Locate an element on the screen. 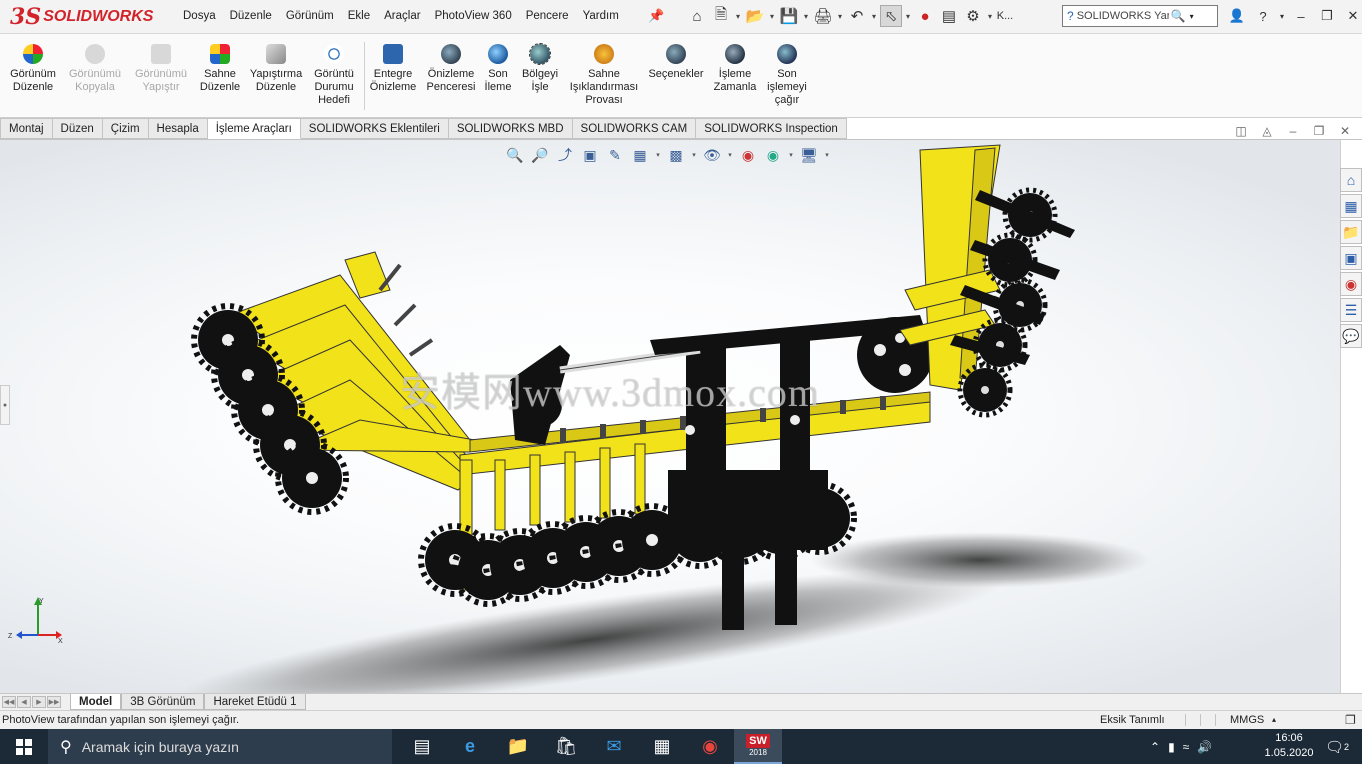 The height and width of the screenshot is (764, 1362). tab-solidworks-inspection: SOLIDWORKS Inspection is located at coordinates (771, 128).